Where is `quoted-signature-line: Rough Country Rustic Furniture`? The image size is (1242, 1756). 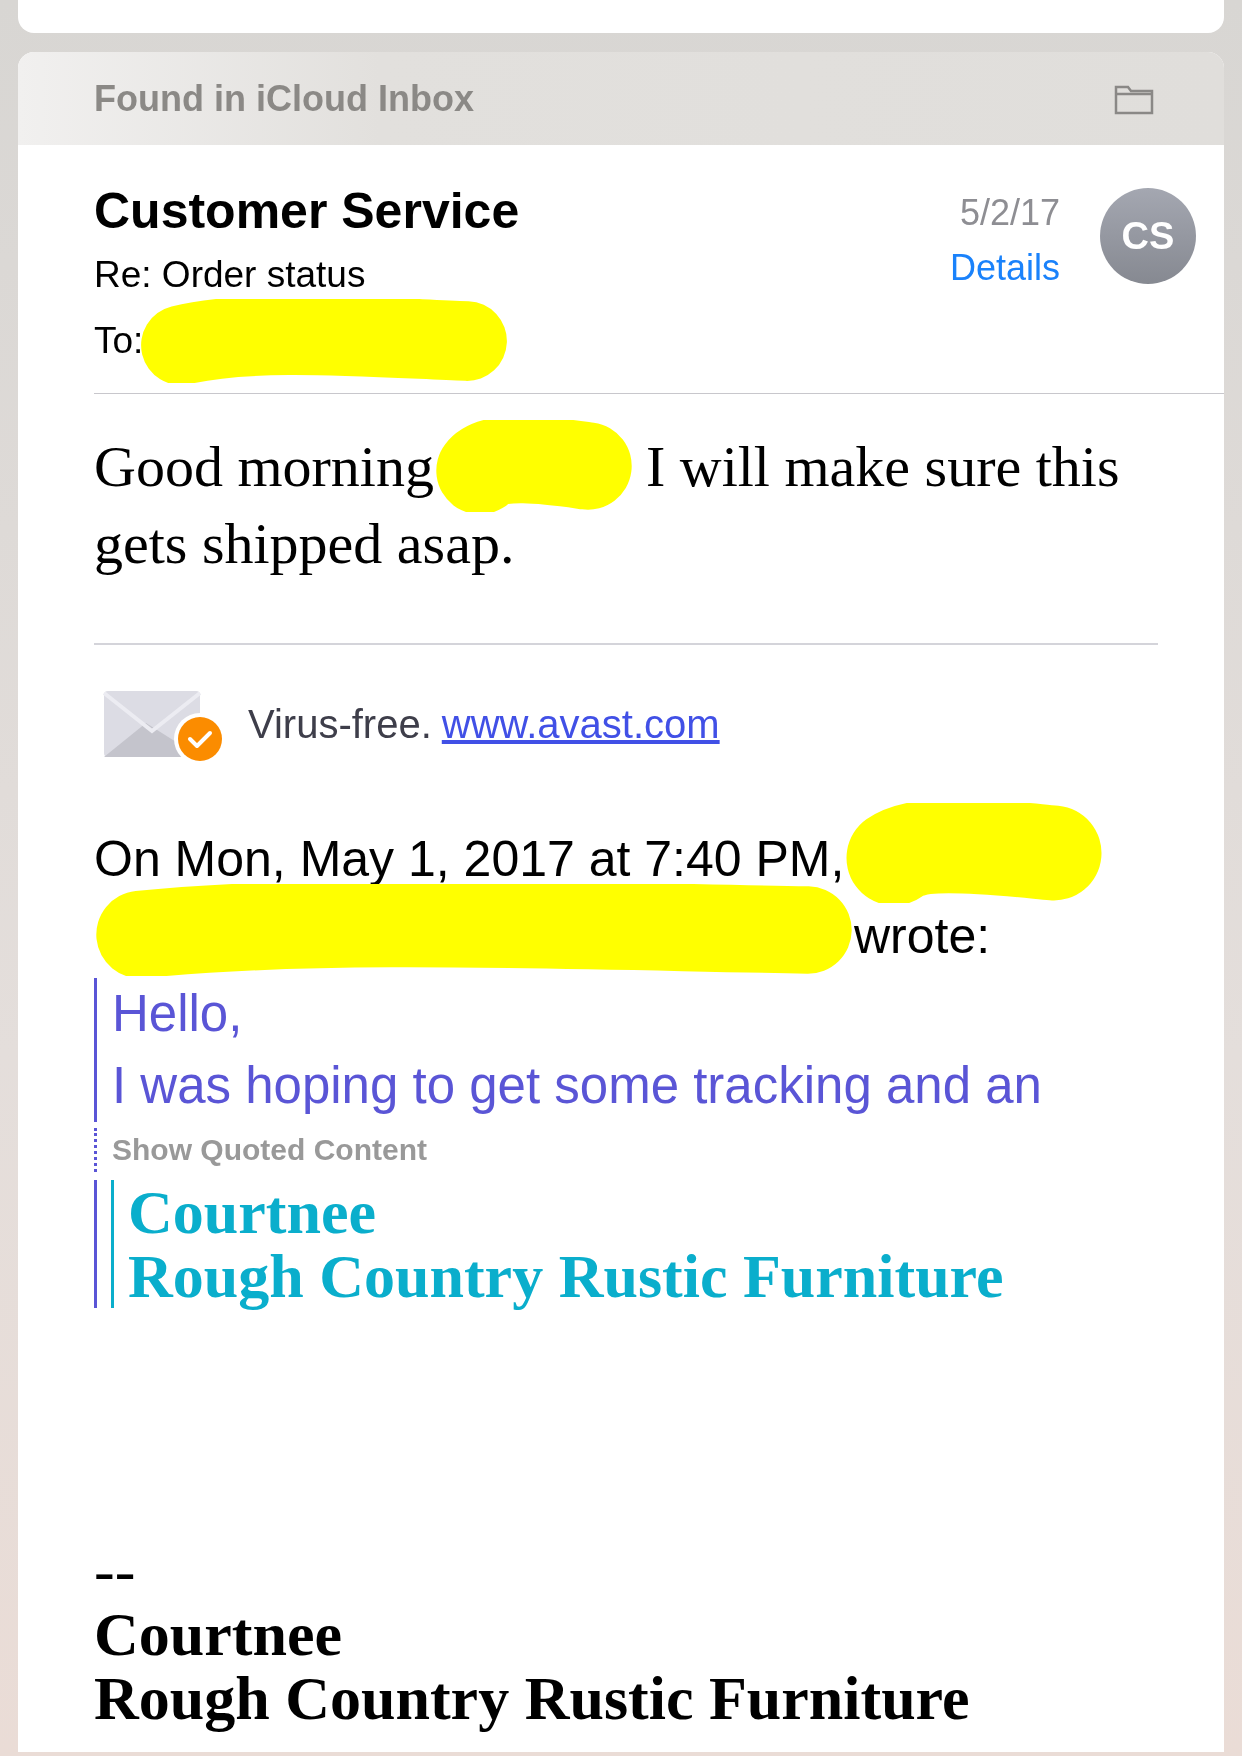 quoted-signature-line: Rough Country Rustic Furniture is located at coordinates (566, 1275).